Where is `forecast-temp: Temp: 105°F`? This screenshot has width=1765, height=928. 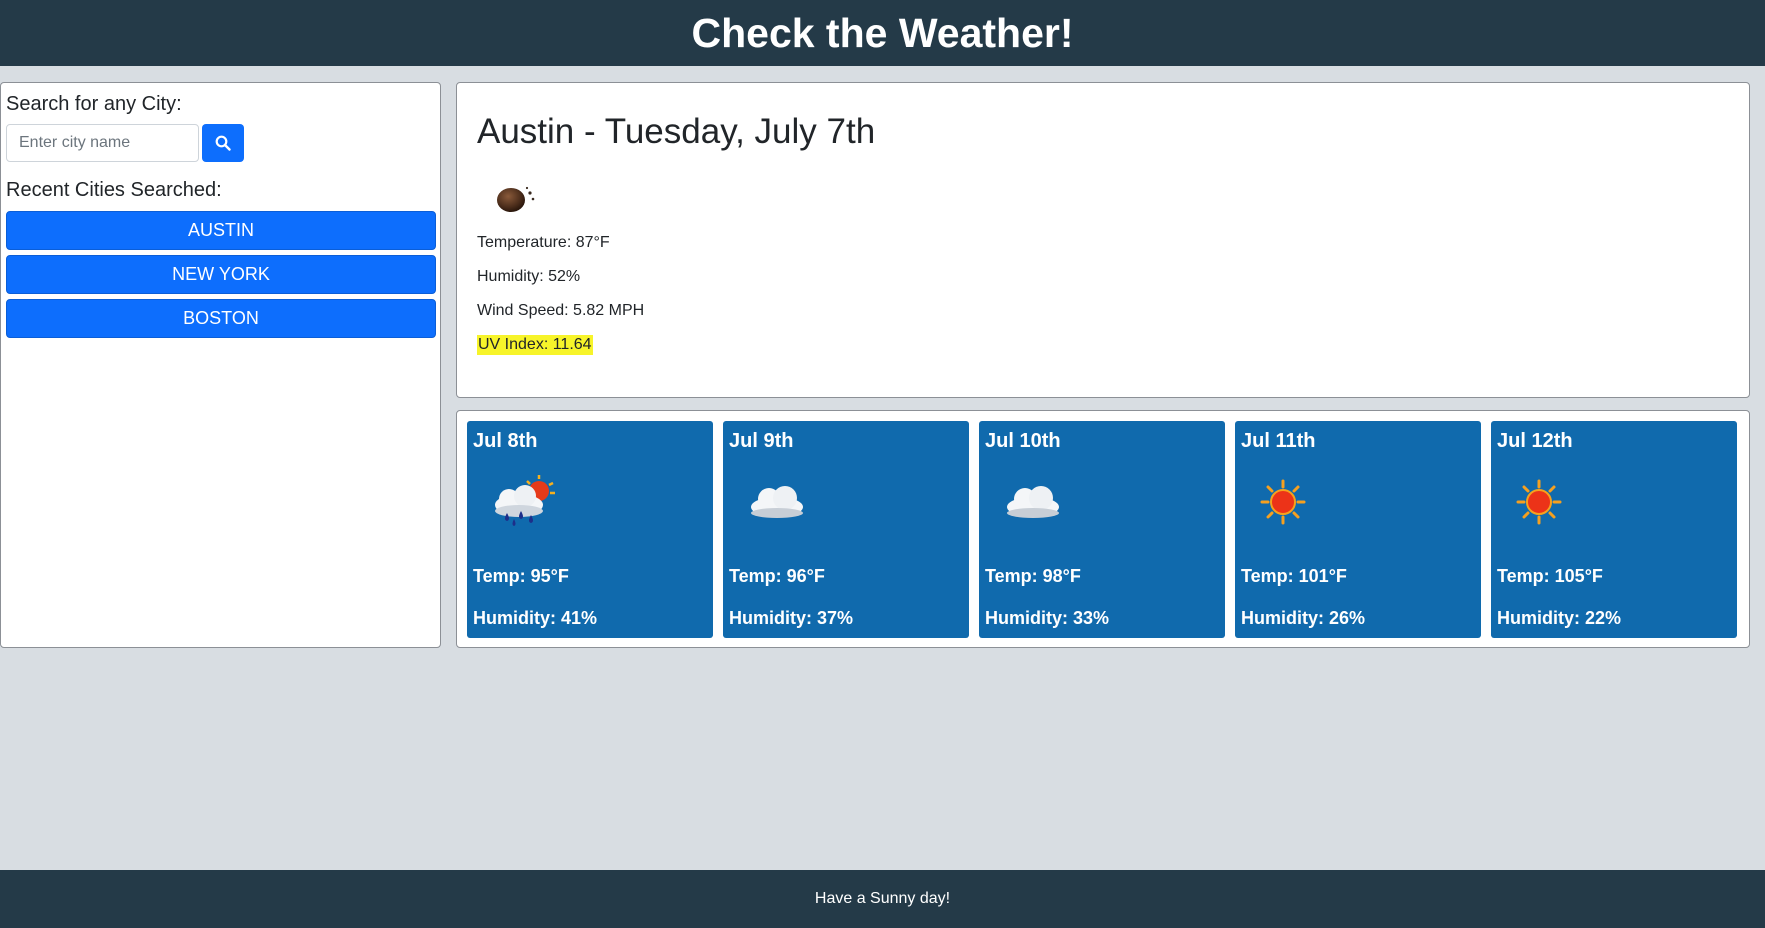
forecast-temp: Temp: 105°F is located at coordinates (1550, 576).